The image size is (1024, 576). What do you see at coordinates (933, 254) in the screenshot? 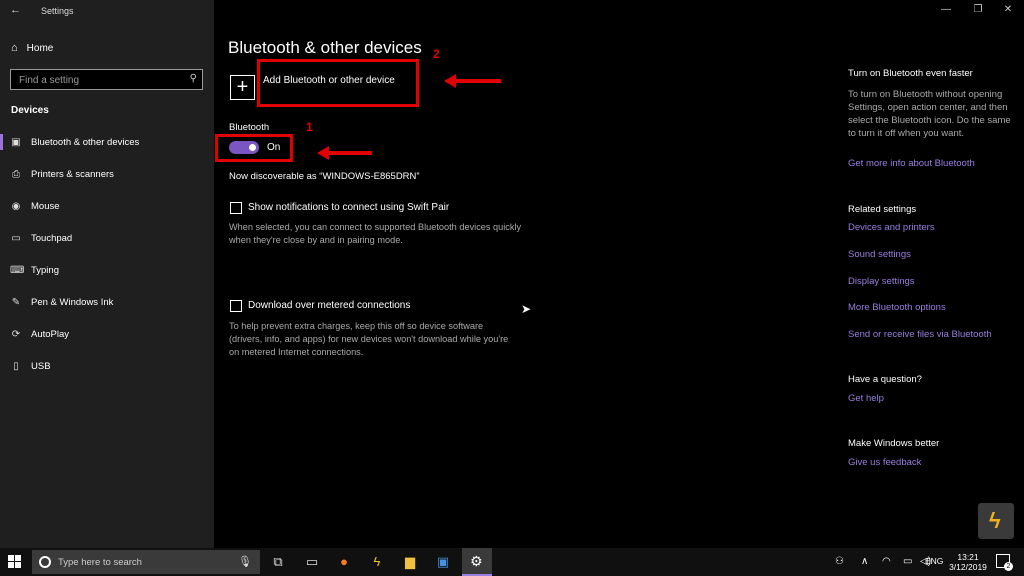
I see `link-sound-settings: Sound settings` at bounding box center [933, 254].